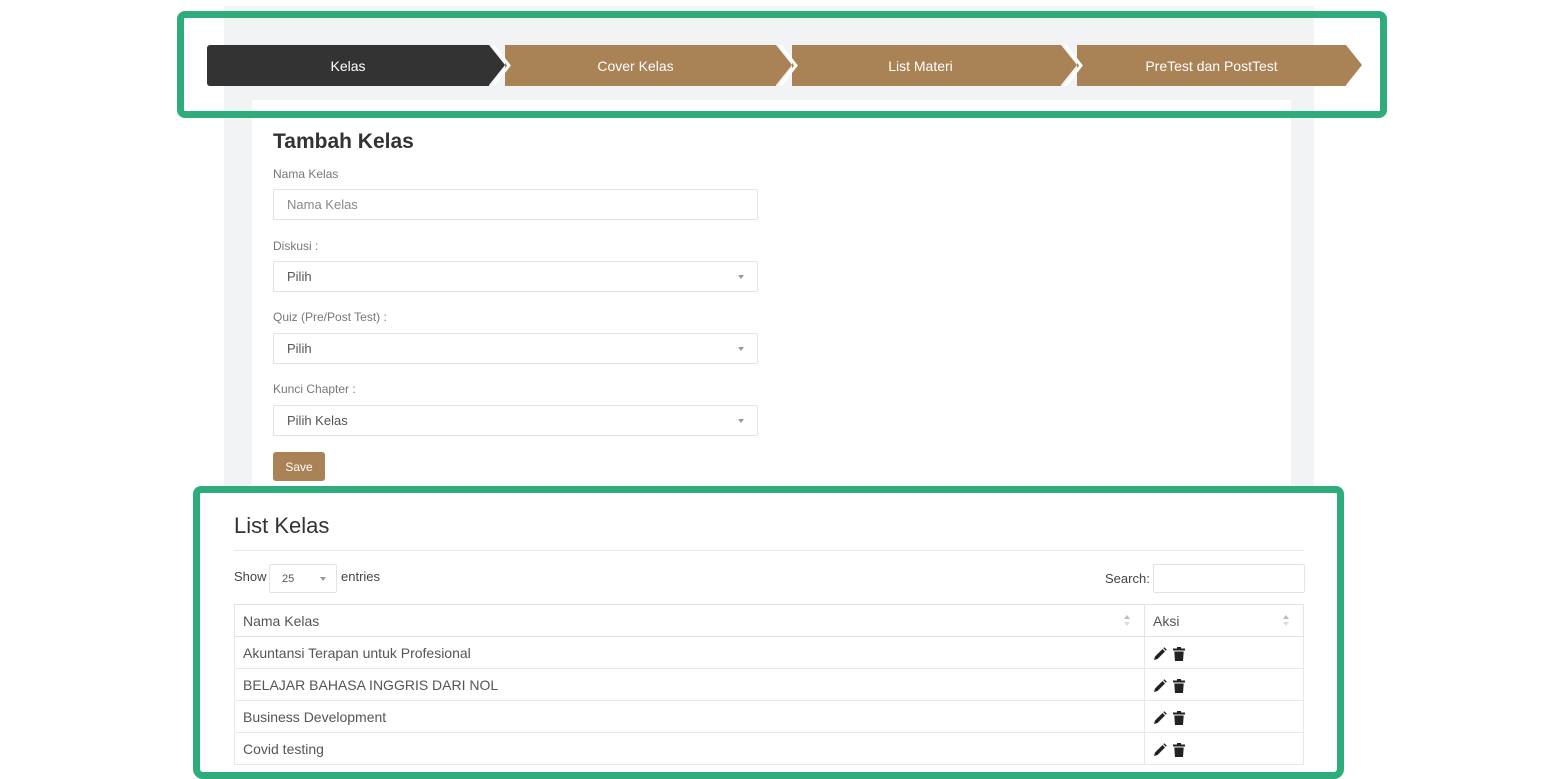  Describe the element at coordinates (361, 576) in the screenshot. I see `entries-label: entries` at that location.